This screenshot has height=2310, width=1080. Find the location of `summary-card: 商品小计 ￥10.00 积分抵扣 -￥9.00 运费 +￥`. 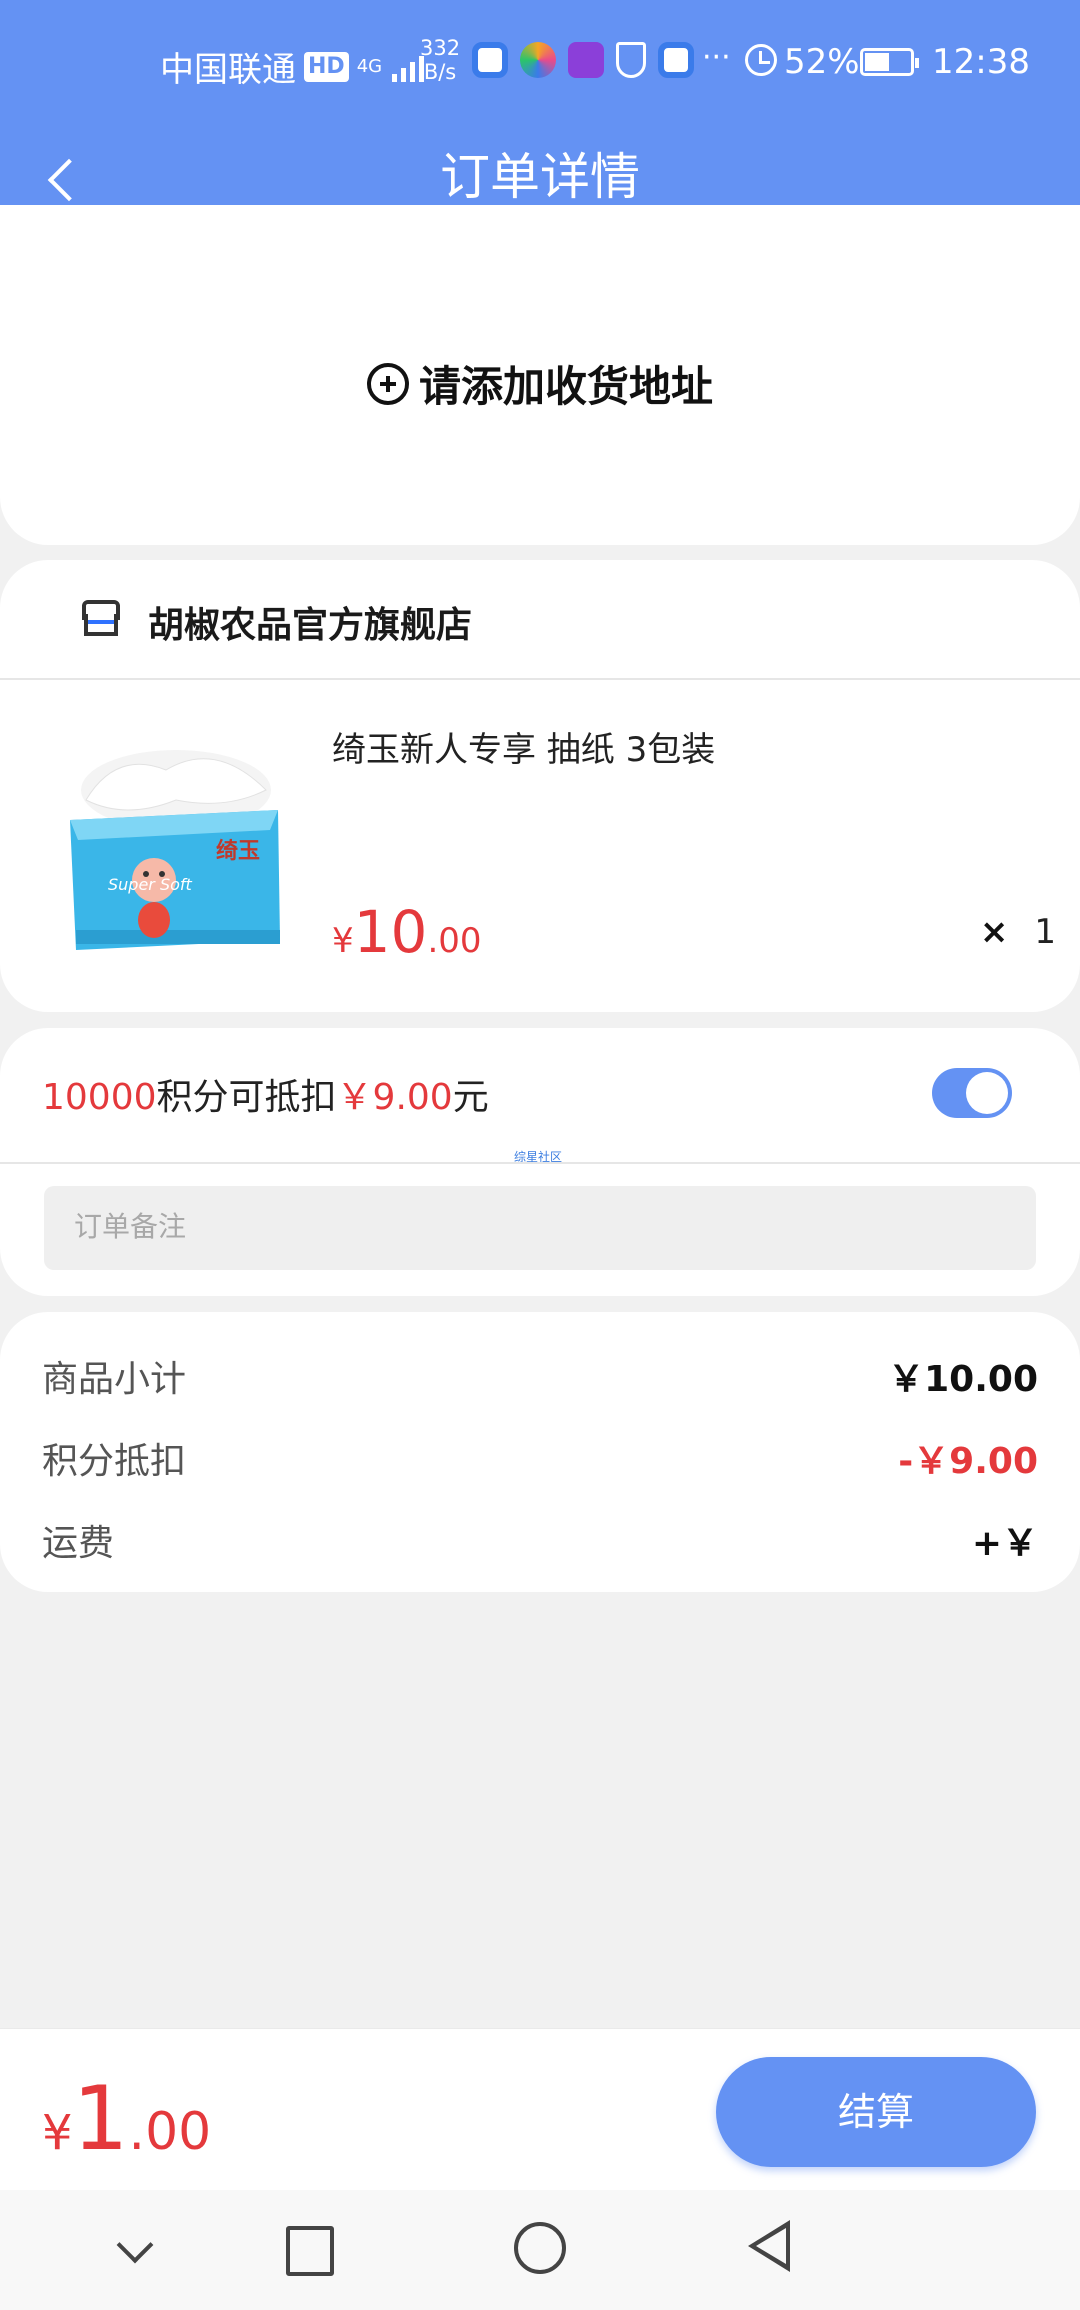

summary-card: 商品小计 ￥10.00 积分抵扣 -￥9.00 运费 +￥ is located at coordinates (540, 1452).